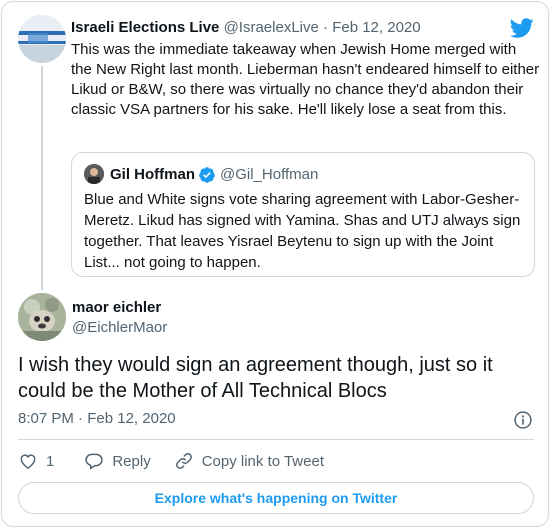 The width and height of the screenshot is (550, 528). I want to click on quoted-tweet-header: Gil Hoffman @Gil_Hoffman, so click(214, 175).